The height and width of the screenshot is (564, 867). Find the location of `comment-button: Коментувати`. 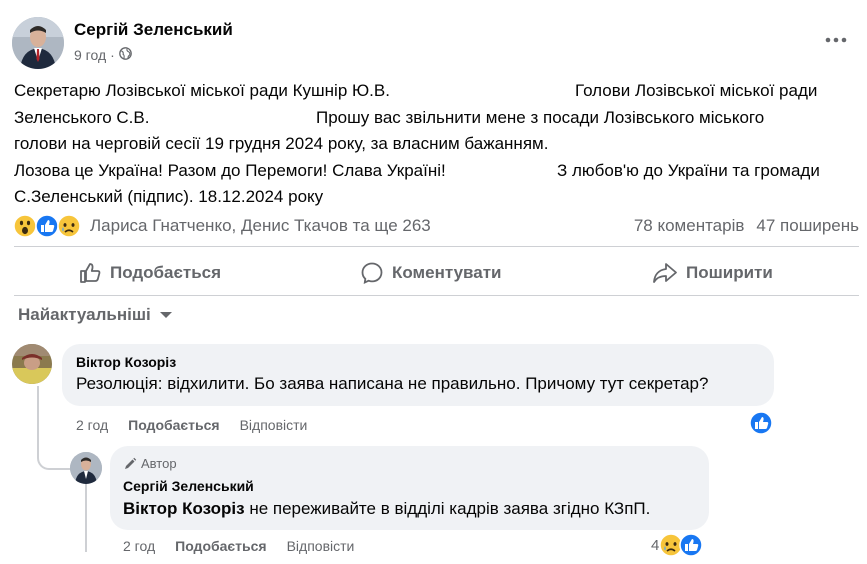

comment-button: Коментувати is located at coordinates (431, 273).